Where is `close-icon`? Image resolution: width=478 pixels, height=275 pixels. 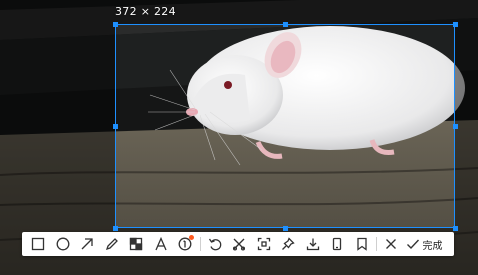
close-icon is located at coordinates (391, 244).